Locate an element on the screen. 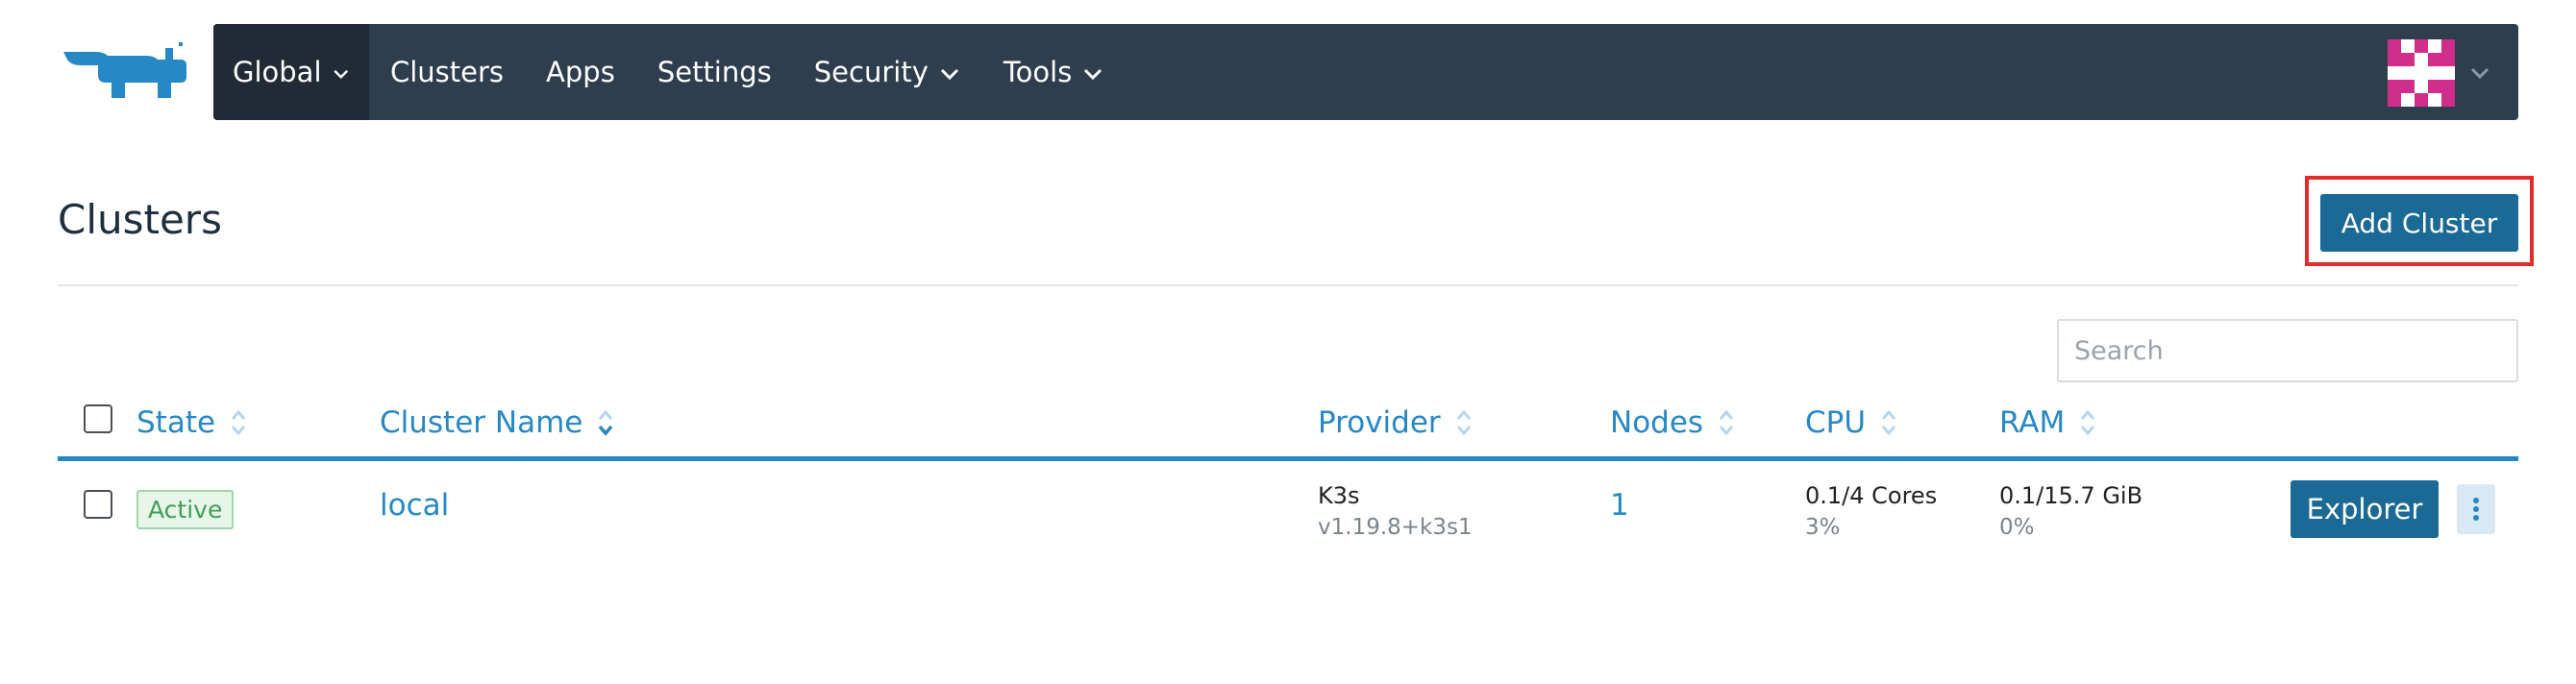 The width and height of the screenshot is (2576, 684). column-header-cluster-name: Cluster Name is located at coordinates (498, 422).